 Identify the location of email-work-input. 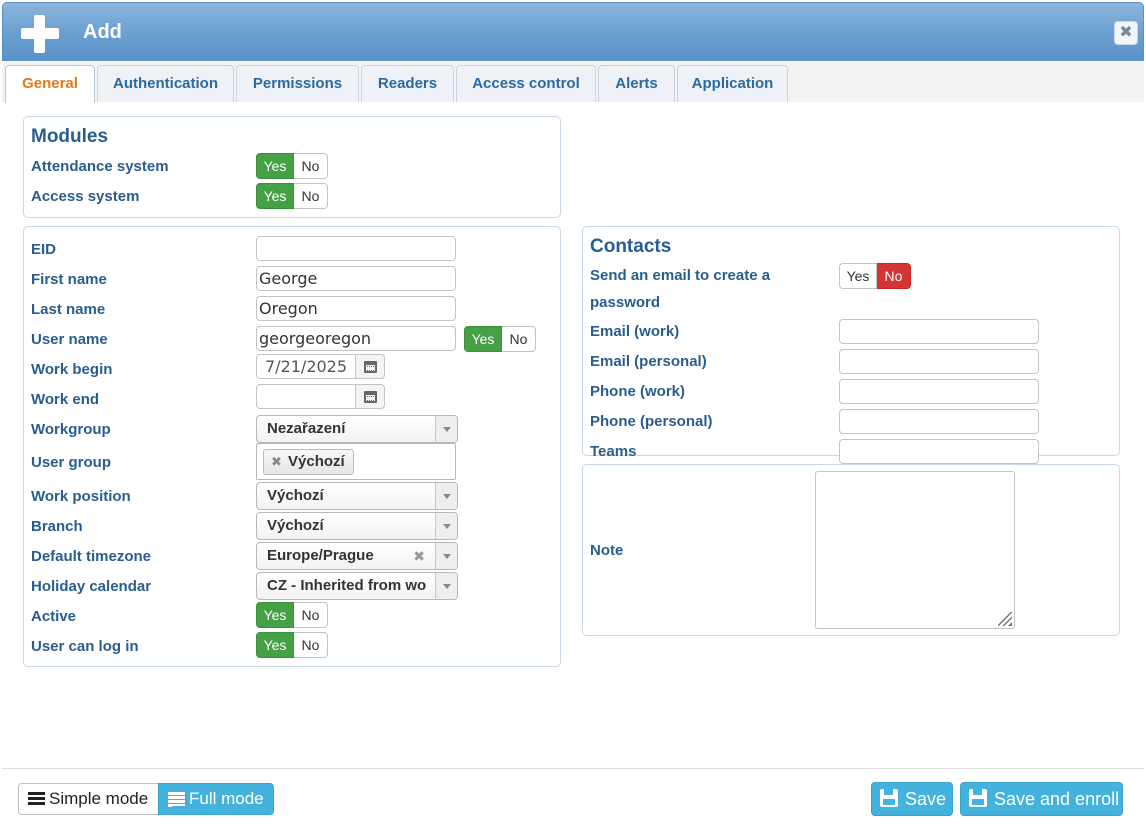
(939, 331).